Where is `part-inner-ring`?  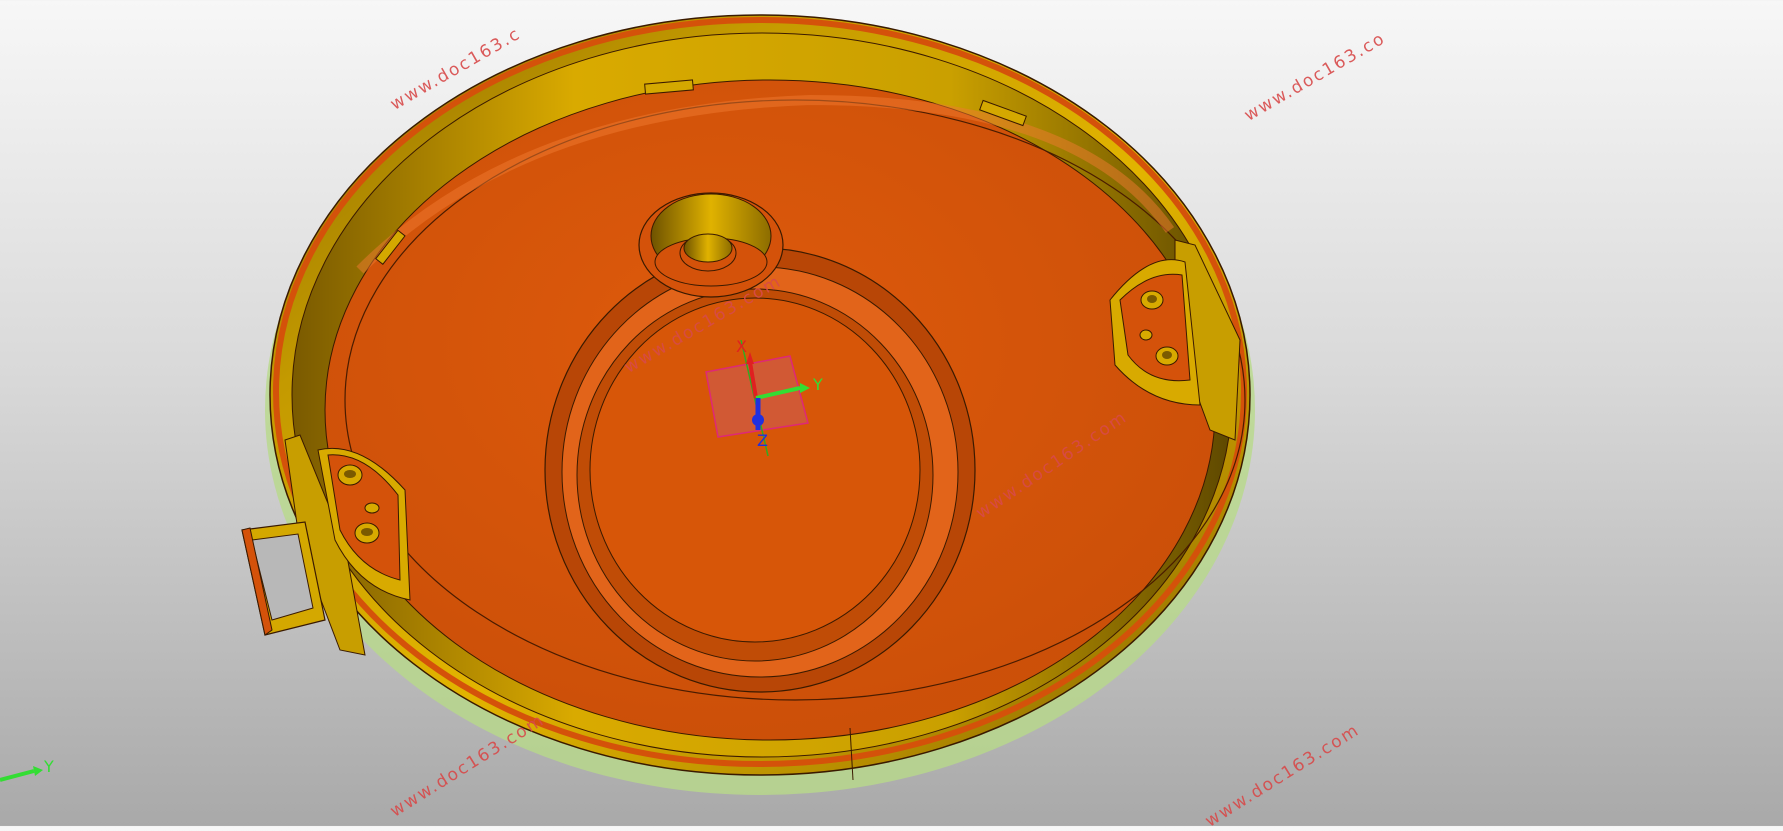 part-inner-ring is located at coordinates (760, 470).